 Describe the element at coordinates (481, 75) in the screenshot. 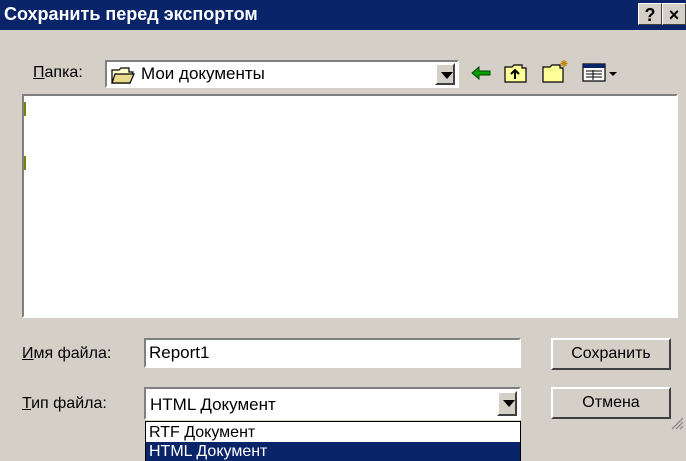

I see `back-arrow-icon` at that location.